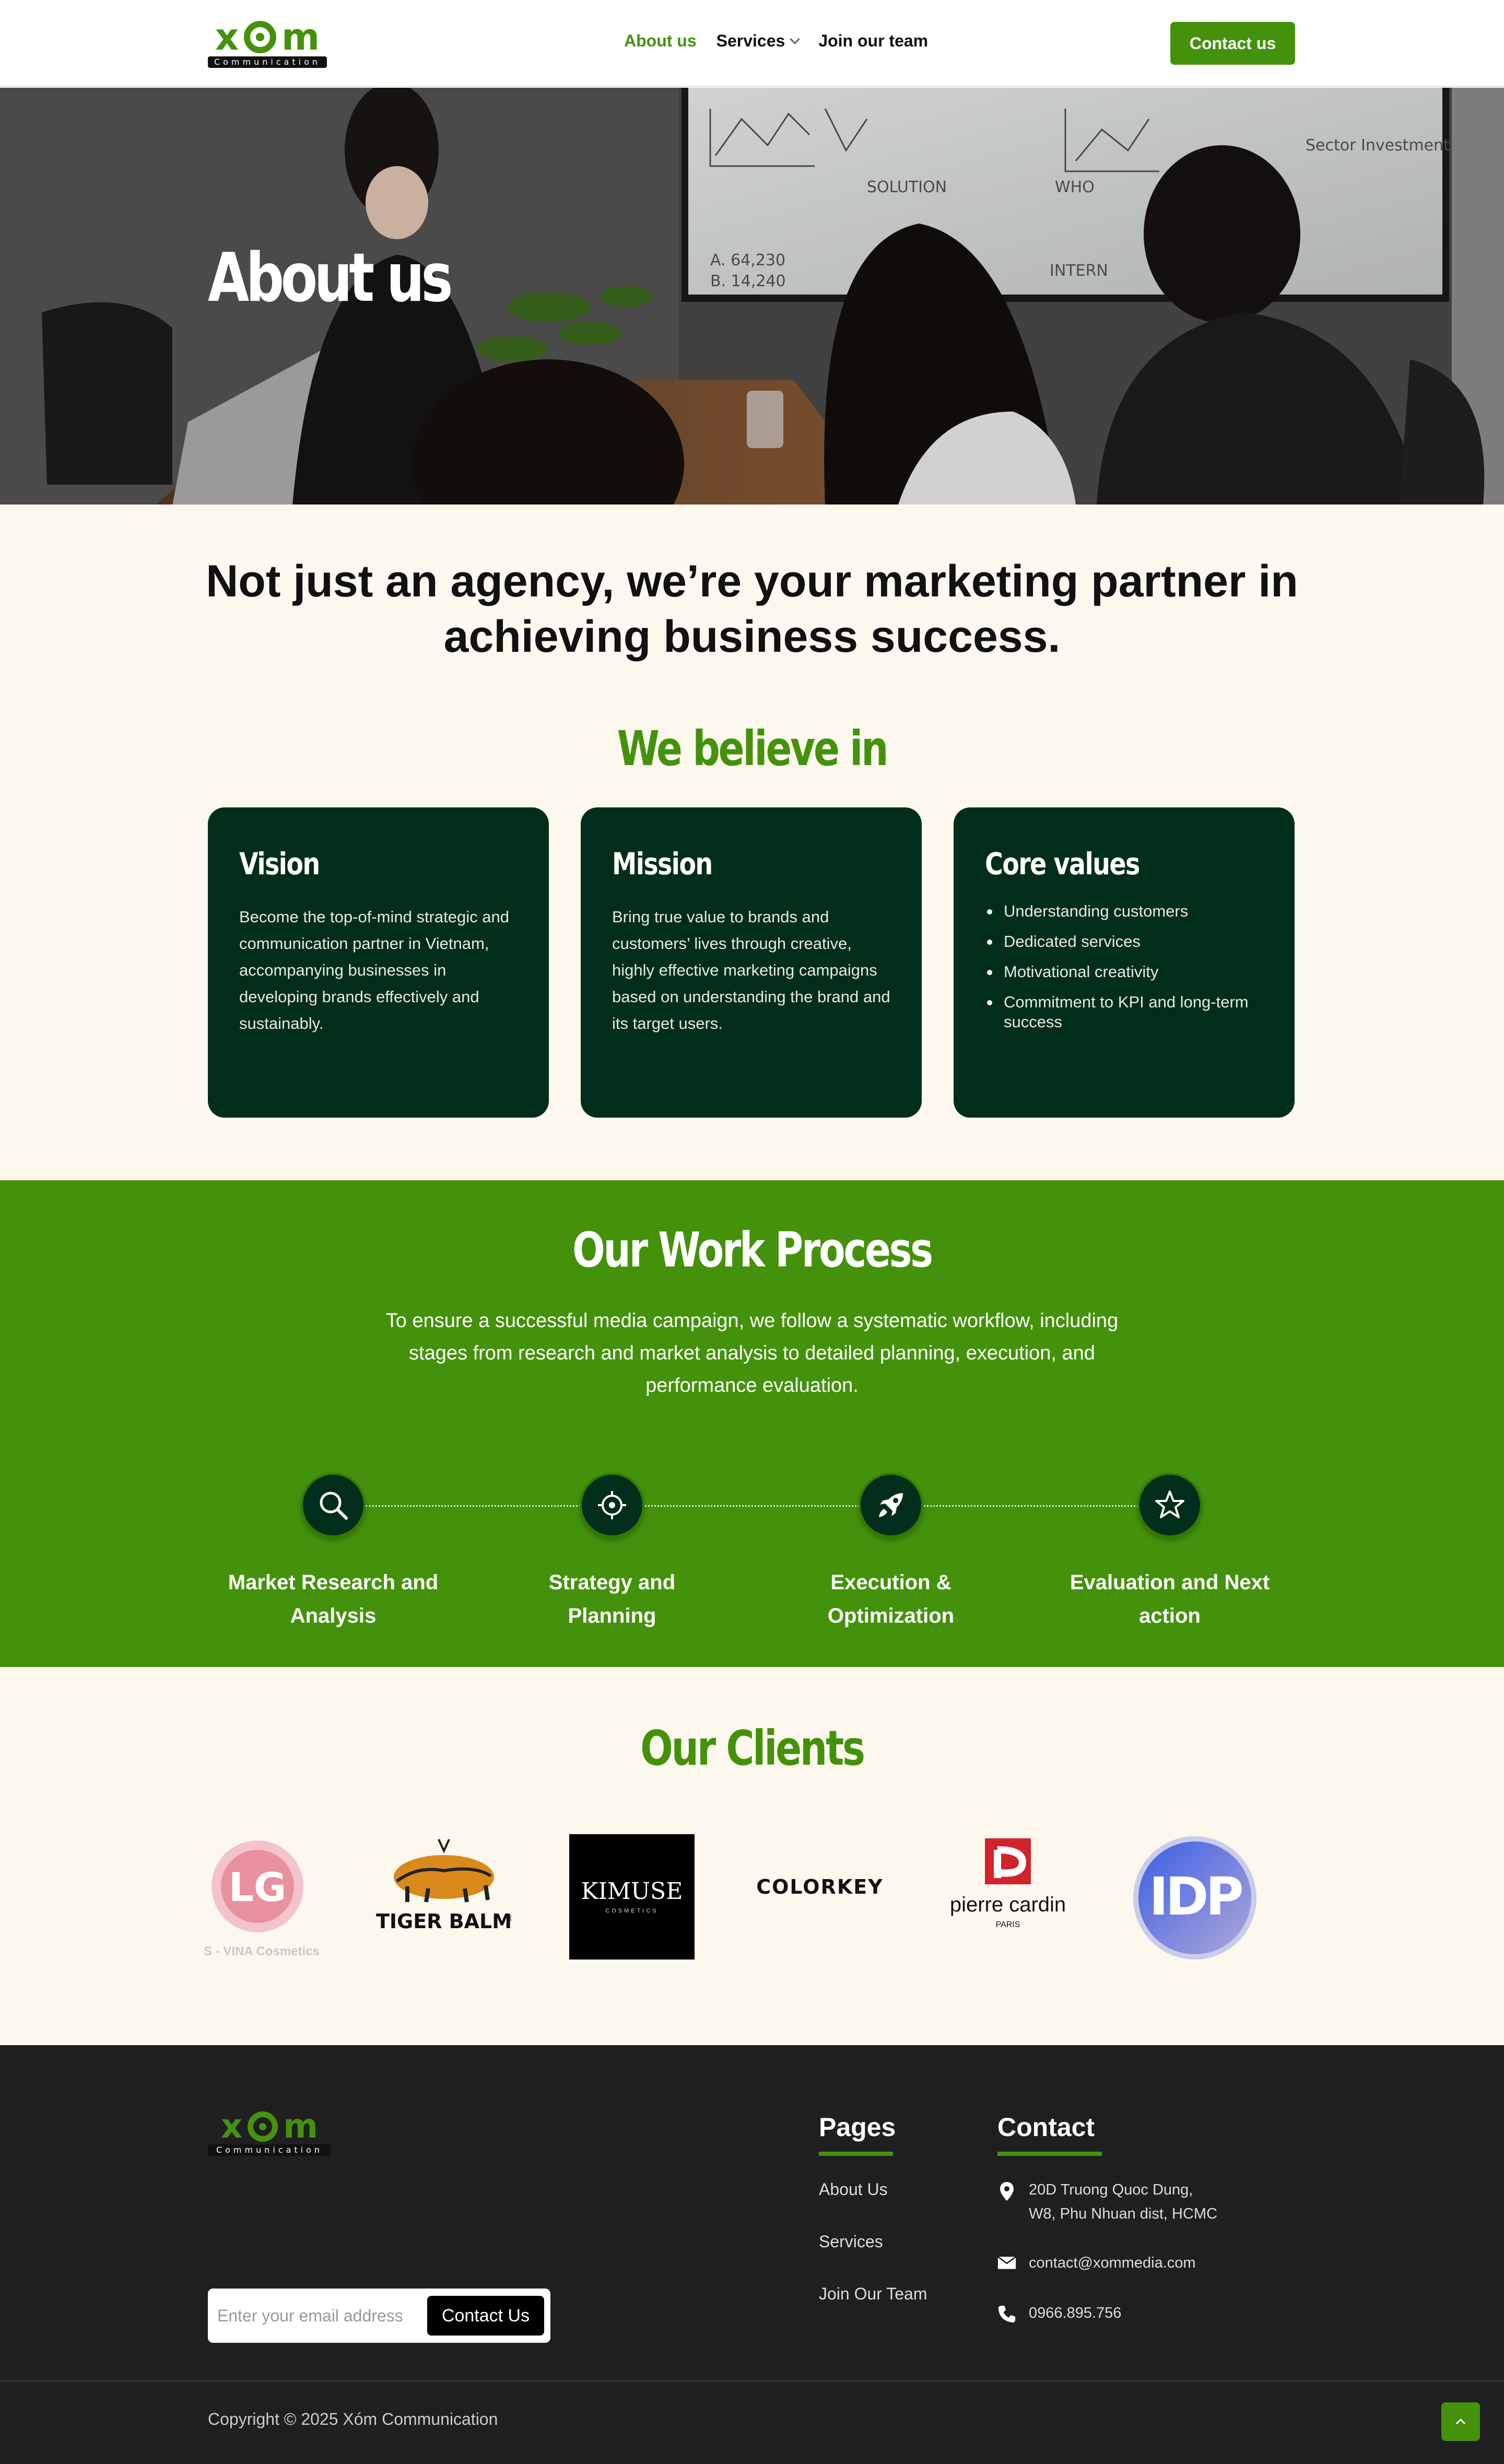  What do you see at coordinates (510, 1919) in the screenshot?
I see `client-logo-mark: ®` at bounding box center [510, 1919].